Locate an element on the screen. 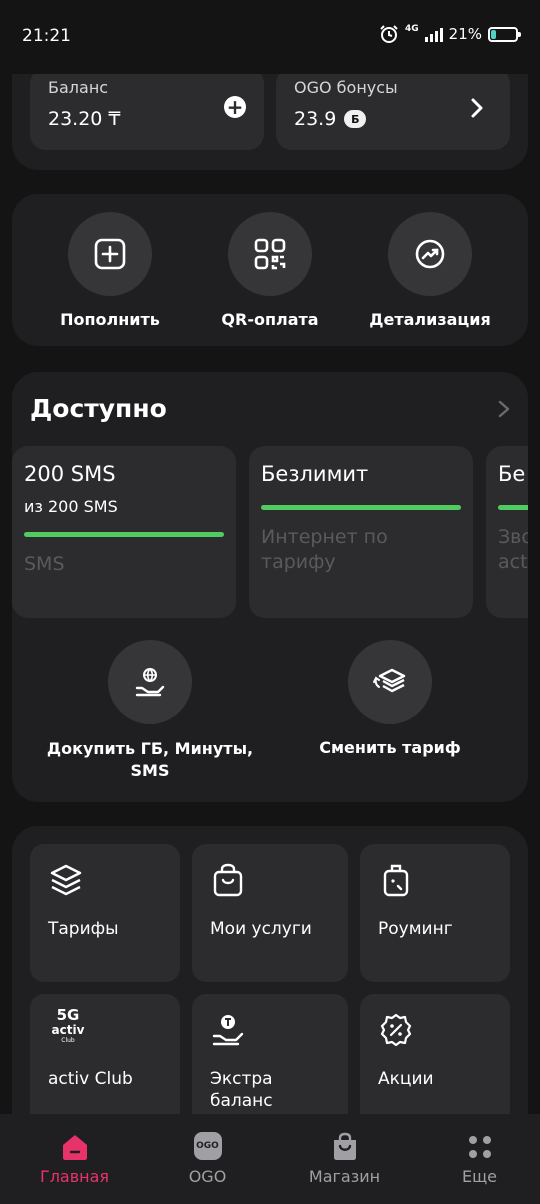 The height and width of the screenshot is (1204, 540). service-label: Мои услуги is located at coordinates (261, 929).